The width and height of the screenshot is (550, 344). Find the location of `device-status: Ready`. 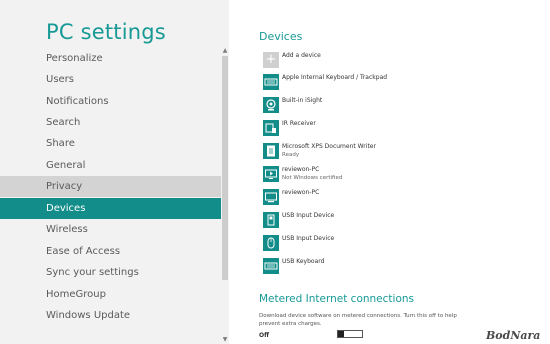

device-status: Ready is located at coordinates (291, 155).